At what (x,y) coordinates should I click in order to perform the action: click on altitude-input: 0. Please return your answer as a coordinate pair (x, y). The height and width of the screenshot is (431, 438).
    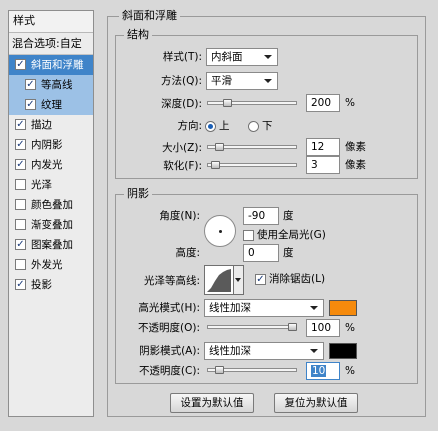
    Looking at the image, I should click on (261, 253).